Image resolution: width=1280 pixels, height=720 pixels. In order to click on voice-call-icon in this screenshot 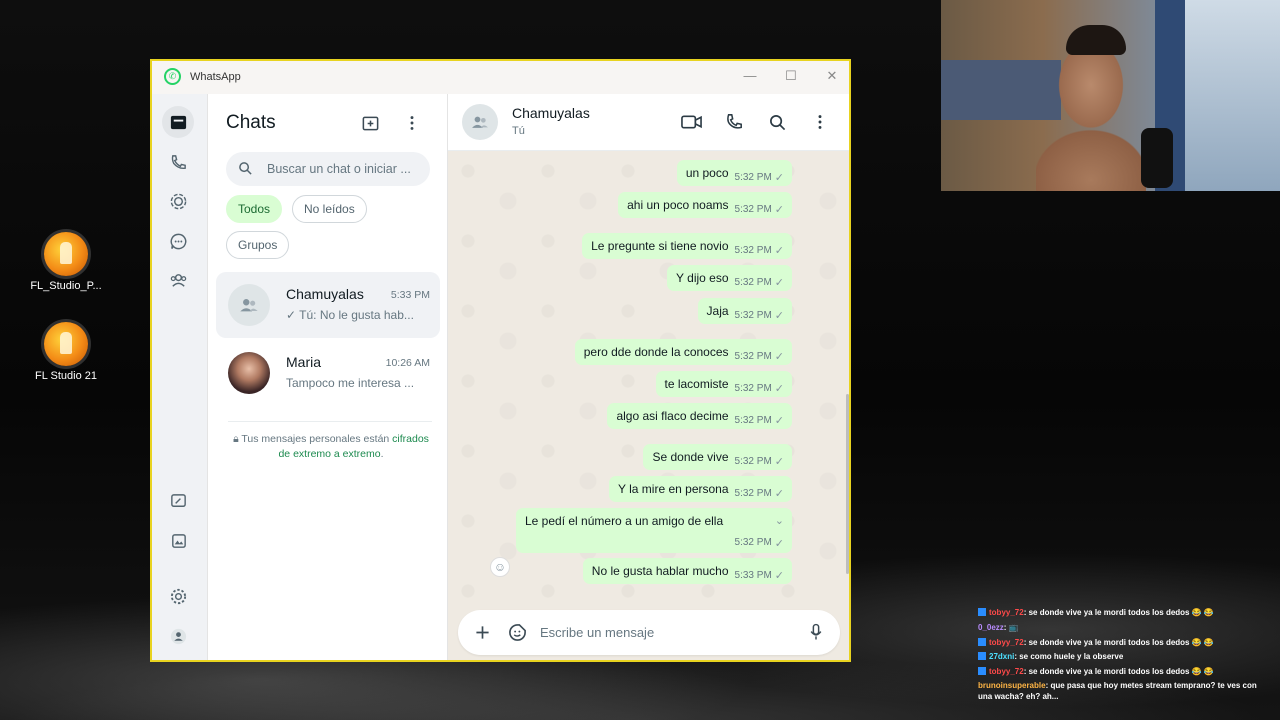, I will do `click(734, 122)`.